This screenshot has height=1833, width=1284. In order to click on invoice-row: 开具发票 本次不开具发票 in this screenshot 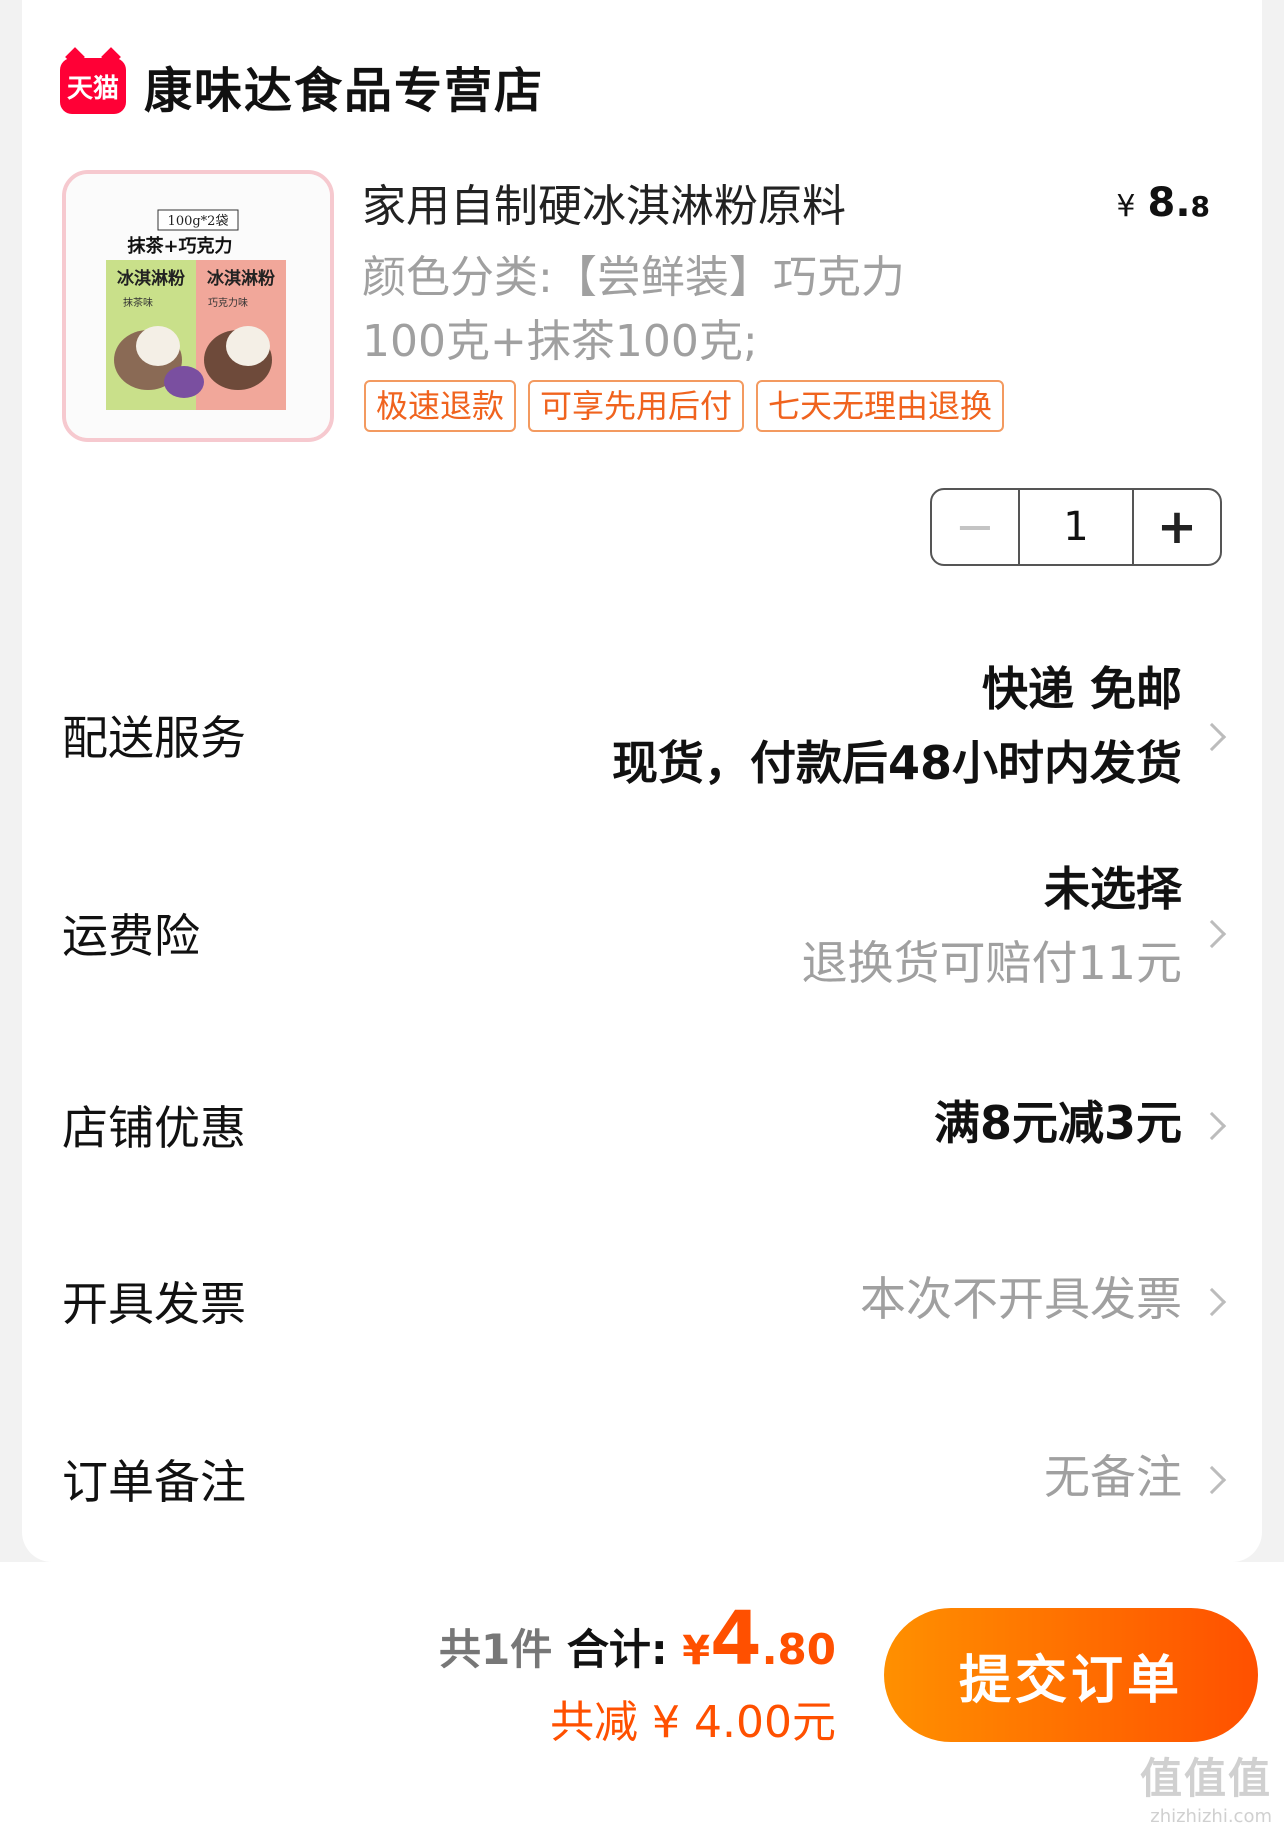, I will do `click(644, 1302)`.